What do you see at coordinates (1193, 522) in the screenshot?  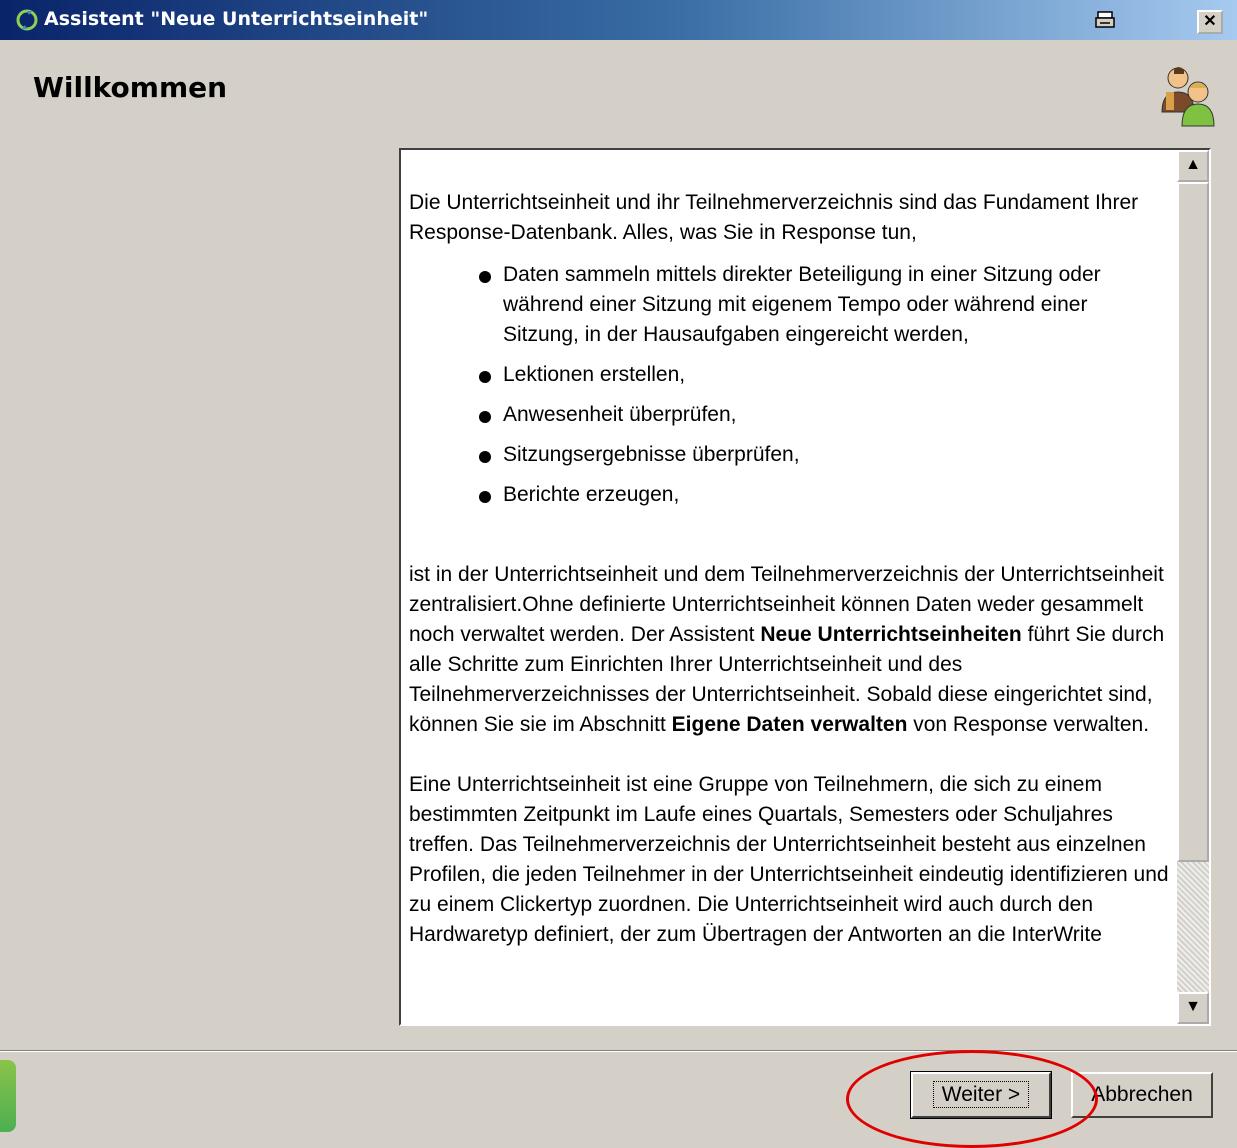 I see `scrollbar-thumb` at bounding box center [1193, 522].